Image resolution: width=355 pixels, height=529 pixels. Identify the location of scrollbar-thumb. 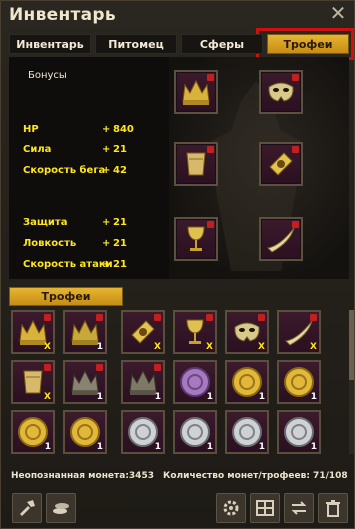
(351, 345).